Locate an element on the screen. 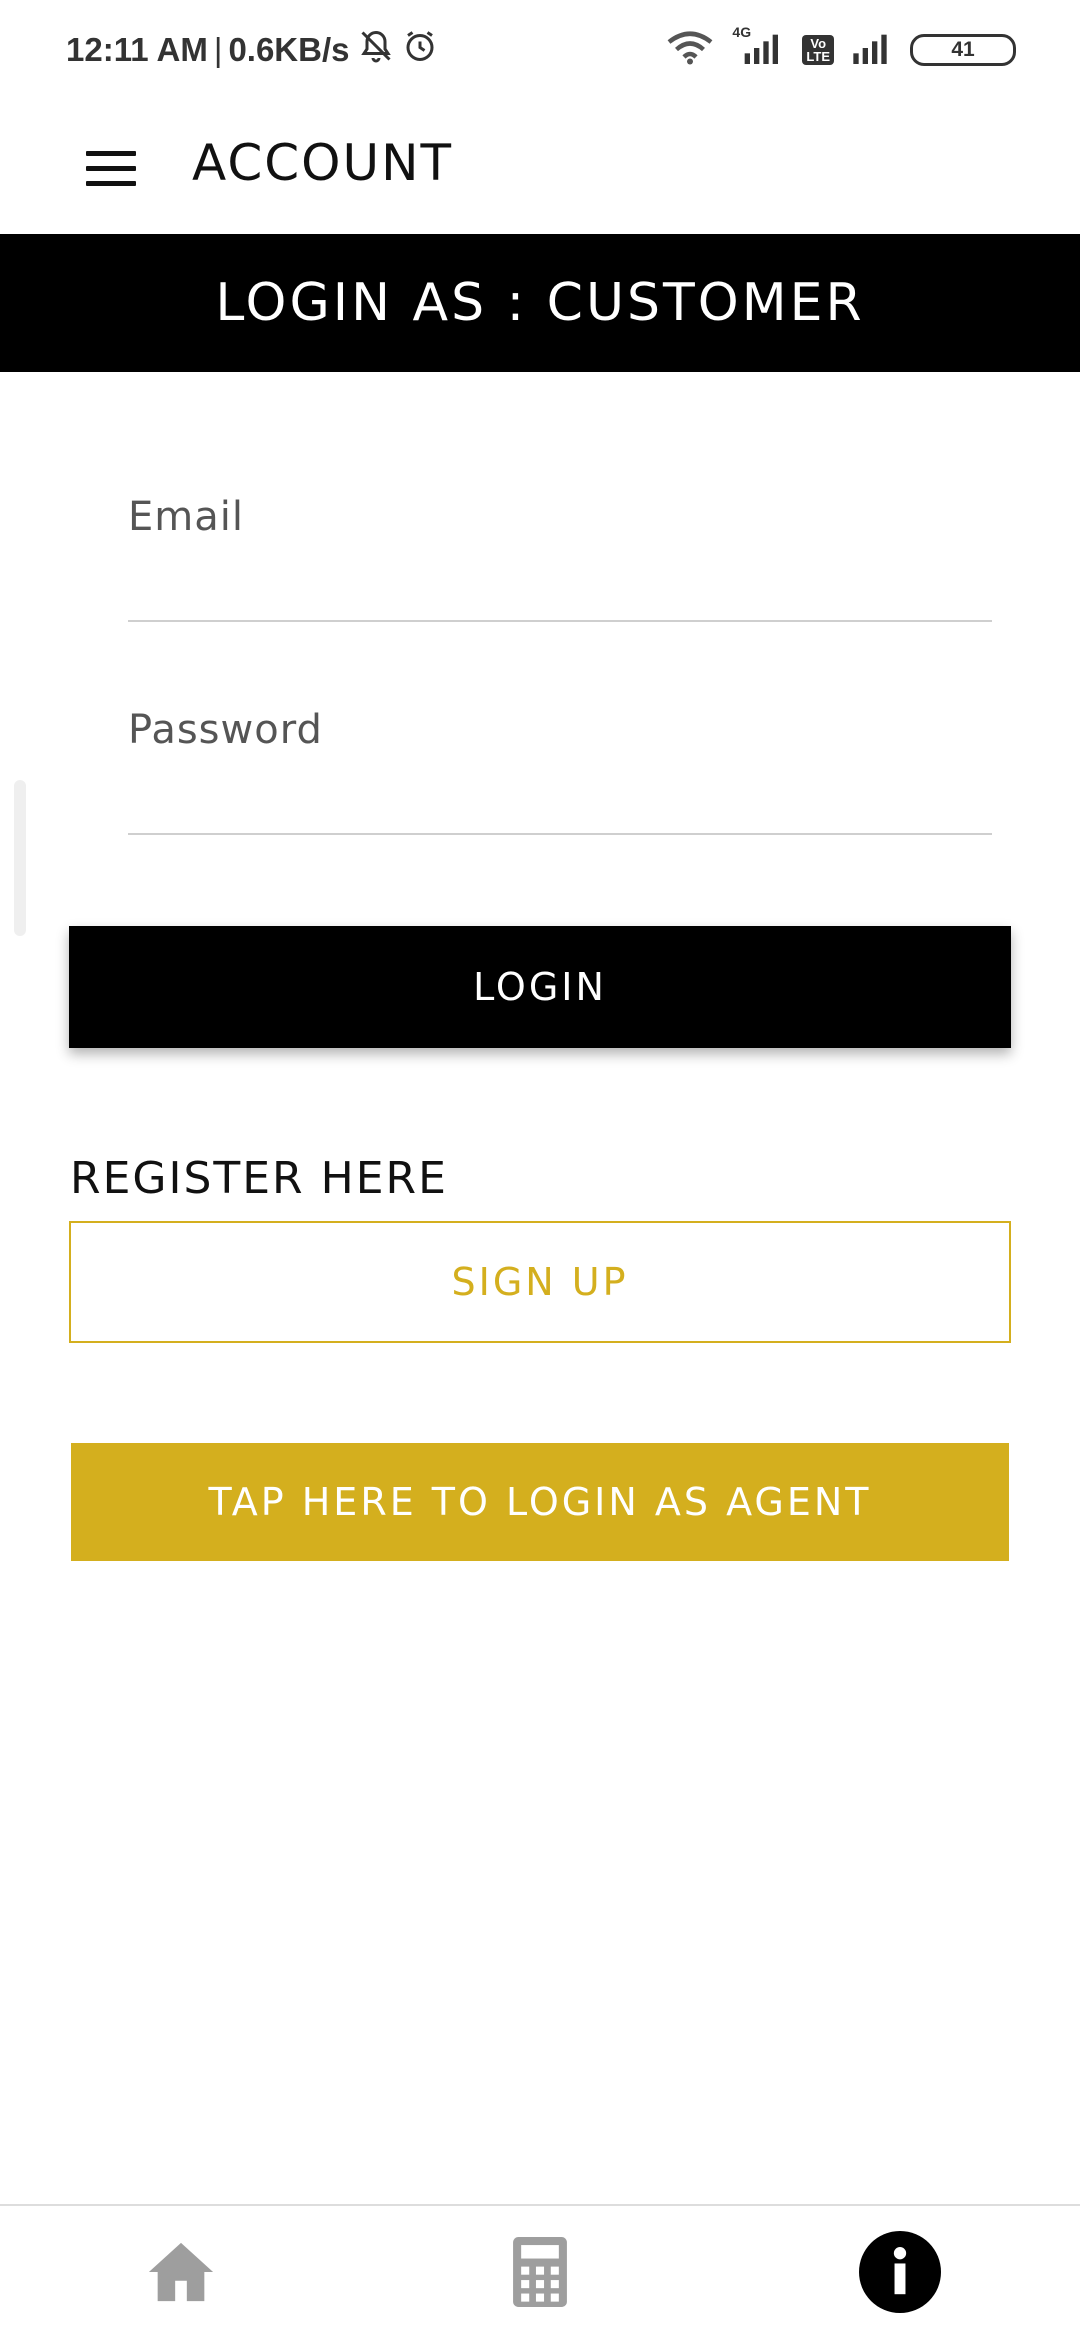 The image size is (1080, 2342). email-input is located at coordinates (560, 587).